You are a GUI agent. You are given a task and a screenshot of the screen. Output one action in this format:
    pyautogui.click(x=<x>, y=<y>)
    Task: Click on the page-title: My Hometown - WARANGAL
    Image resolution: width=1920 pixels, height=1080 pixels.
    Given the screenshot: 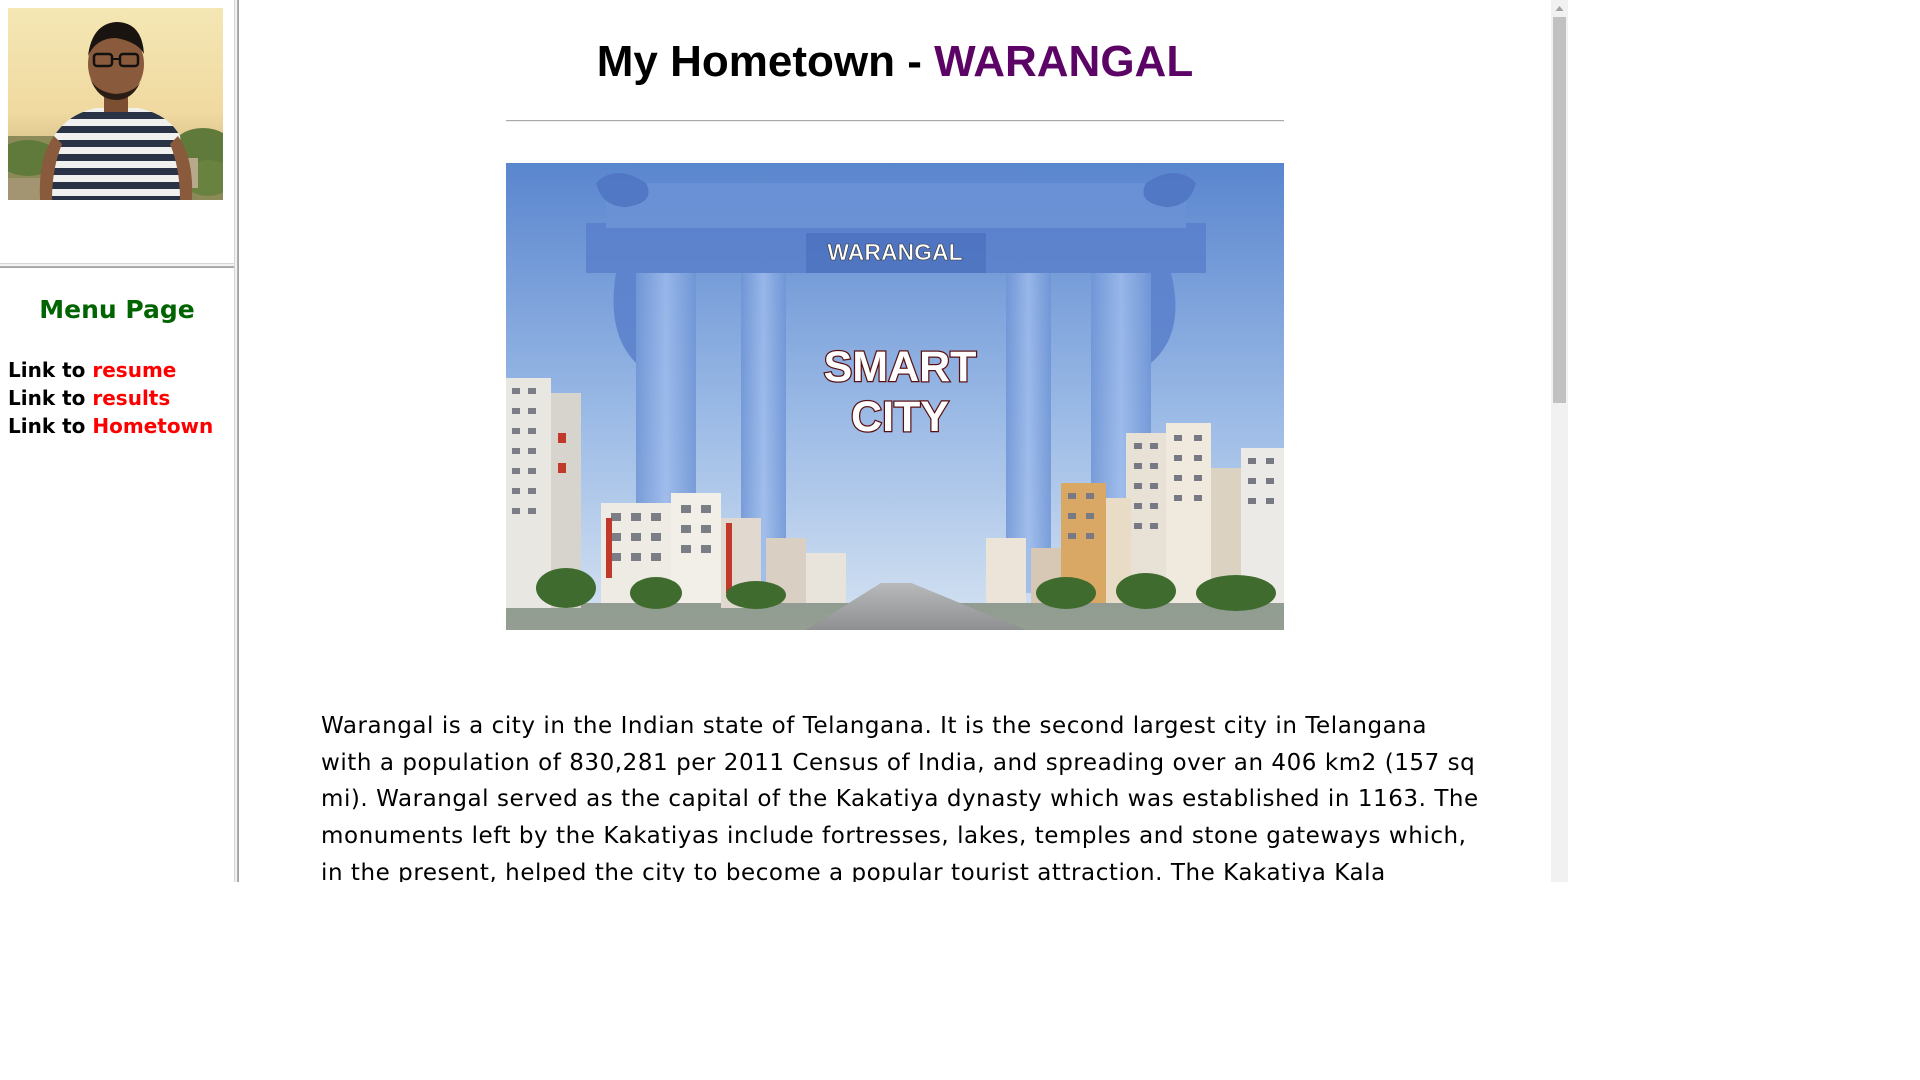 What is the action you would take?
    pyautogui.click(x=895, y=62)
    